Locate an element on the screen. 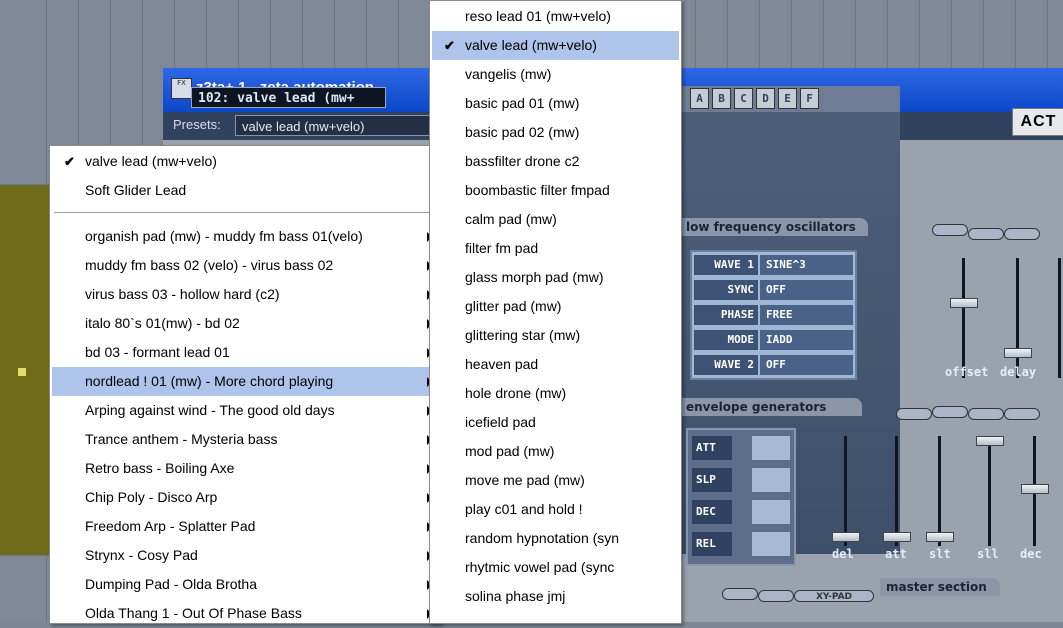 This screenshot has width=1063, height=628. att-slider is located at coordinates (897, 537).